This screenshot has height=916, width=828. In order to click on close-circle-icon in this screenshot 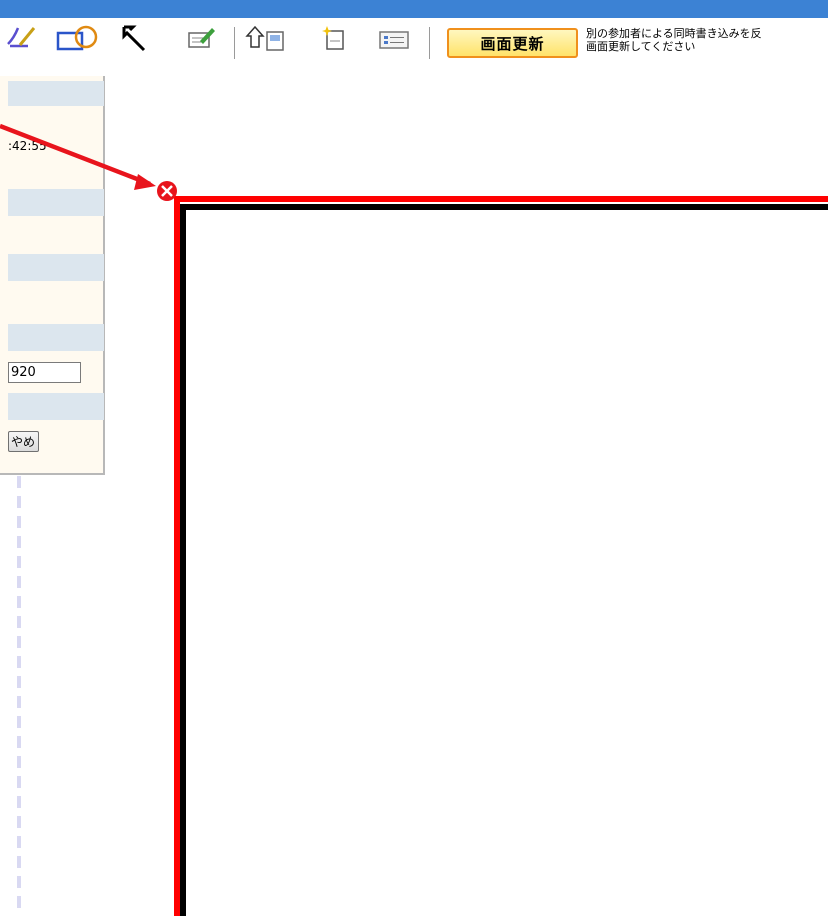, I will do `click(167, 191)`.